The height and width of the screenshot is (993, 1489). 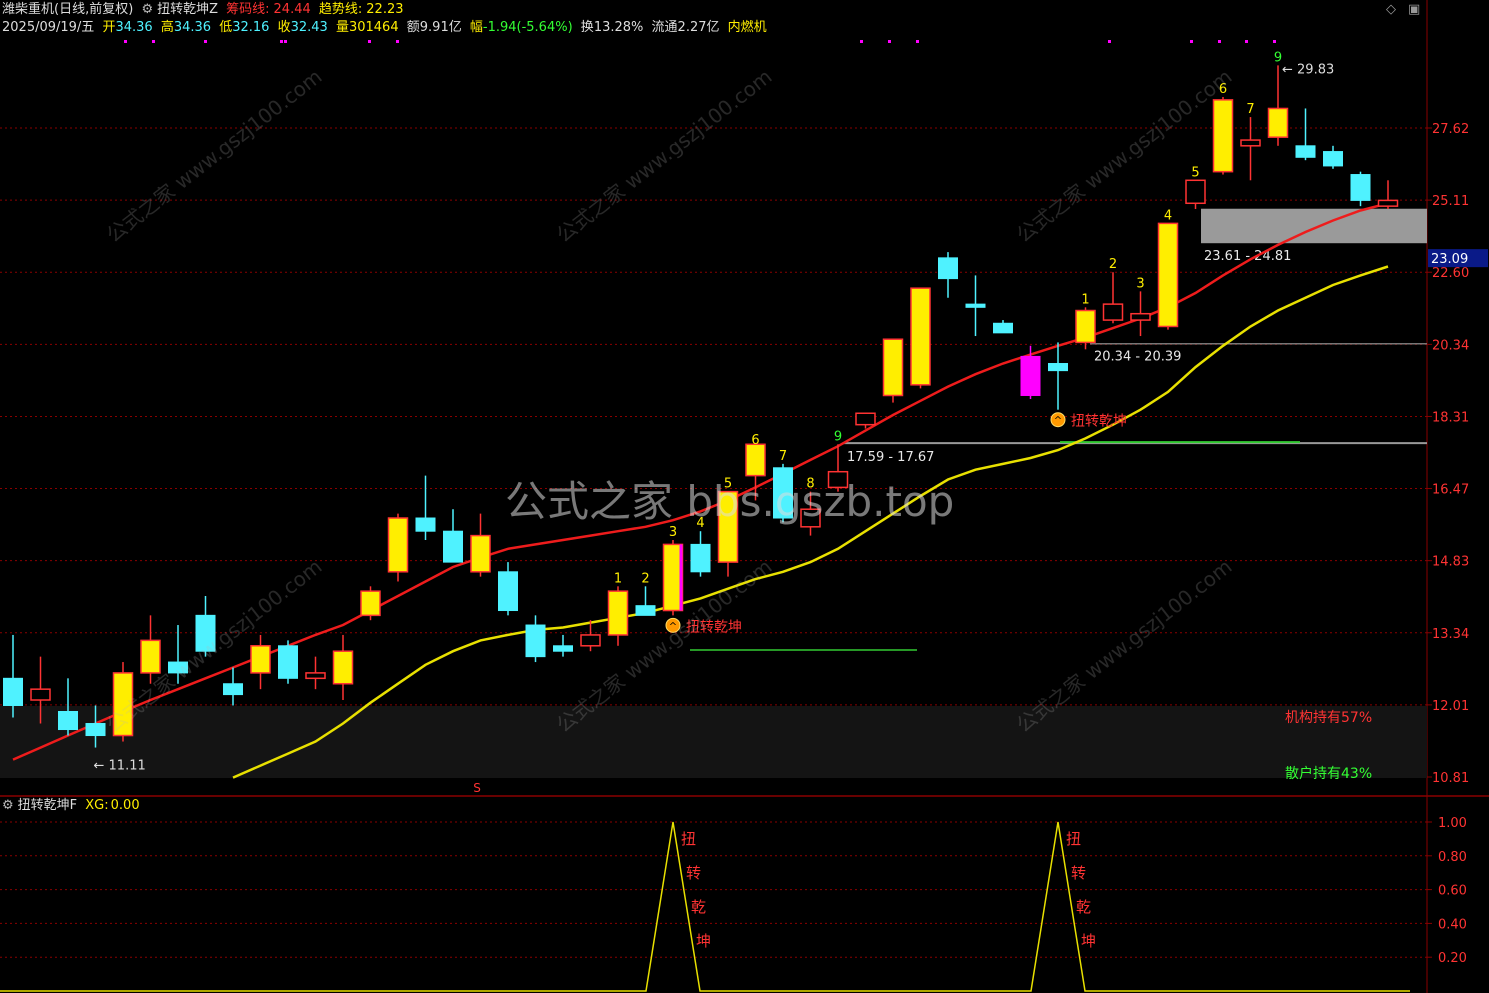 I want to click on sub-gear-icon: ⚙, so click(x=8, y=805).